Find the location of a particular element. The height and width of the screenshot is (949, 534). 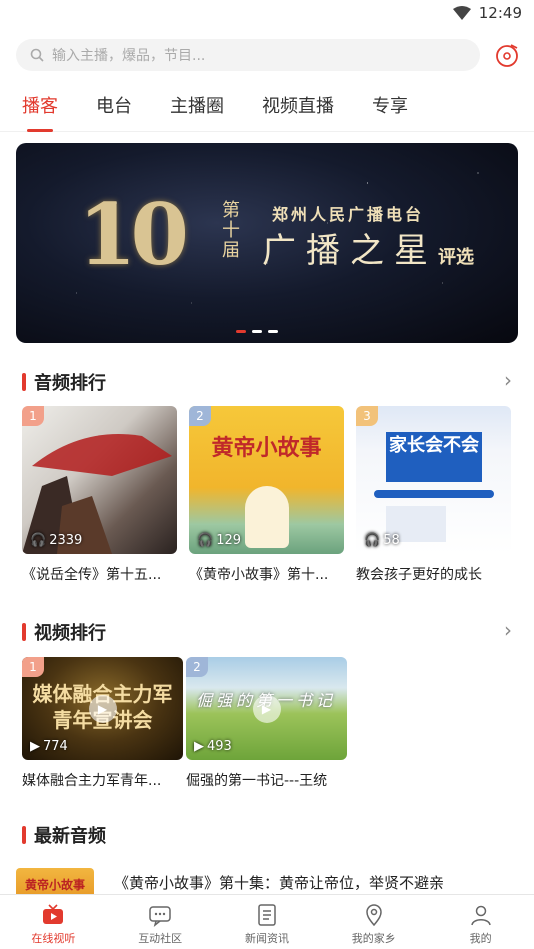

audio-card: 家长会不会 3 🎧 58 教会孩子更好的成长 is located at coordinates (433, 495).